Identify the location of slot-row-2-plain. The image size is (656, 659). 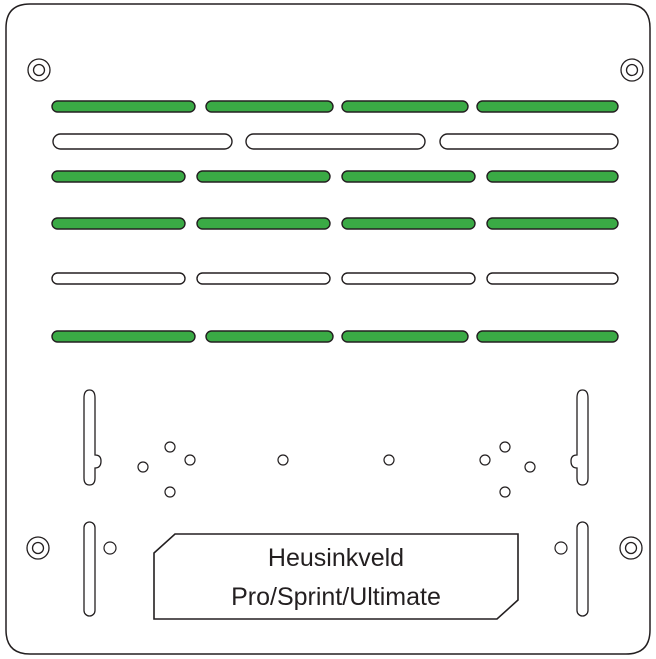
(335, 141).